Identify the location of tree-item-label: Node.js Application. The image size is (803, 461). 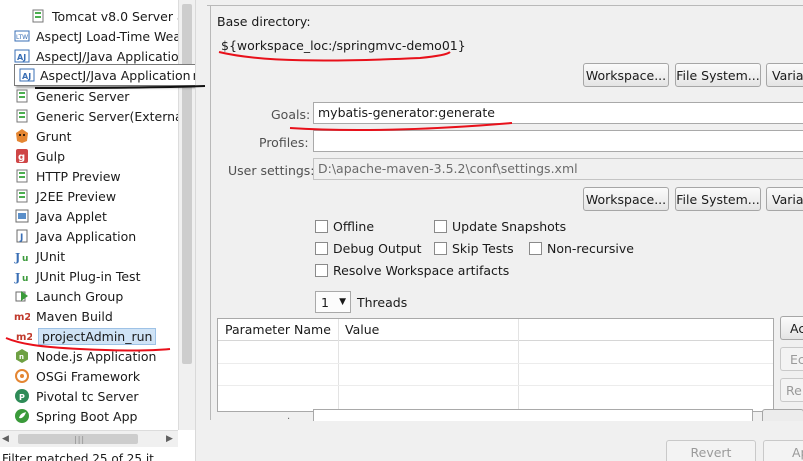
(96, 356).